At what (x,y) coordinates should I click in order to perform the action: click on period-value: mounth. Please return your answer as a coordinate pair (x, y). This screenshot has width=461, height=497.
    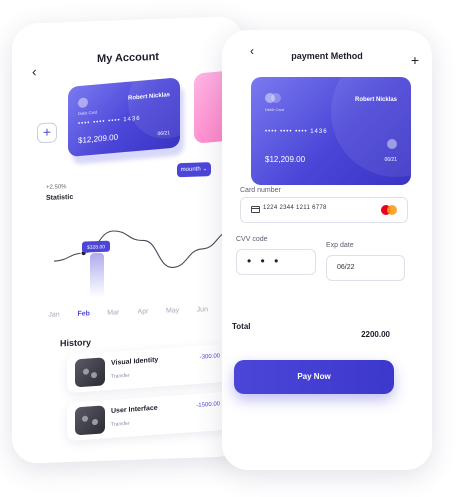
    Looking at the image, I should click on (190, 170).